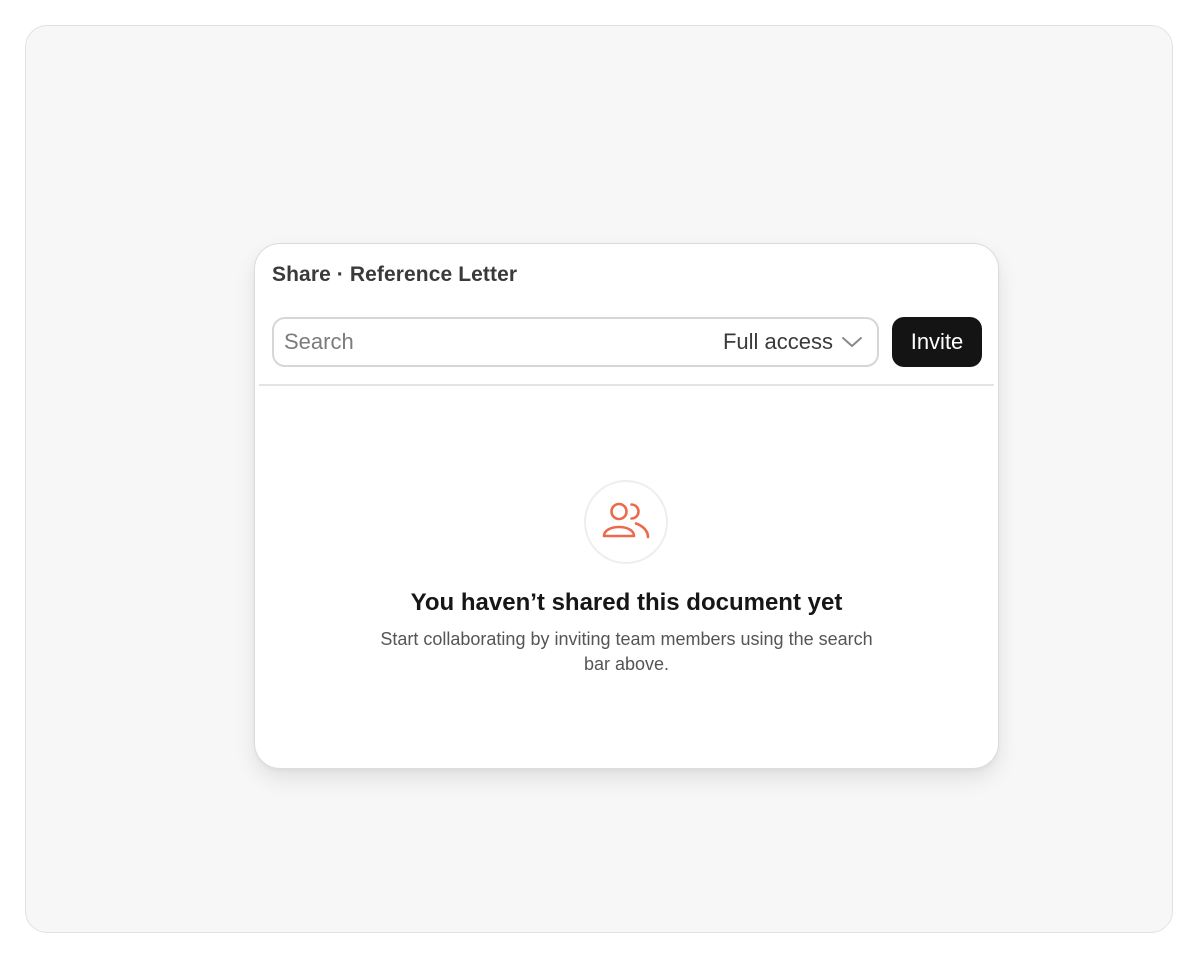  I want to click on access-level-select: Full access, so click(793, 342).